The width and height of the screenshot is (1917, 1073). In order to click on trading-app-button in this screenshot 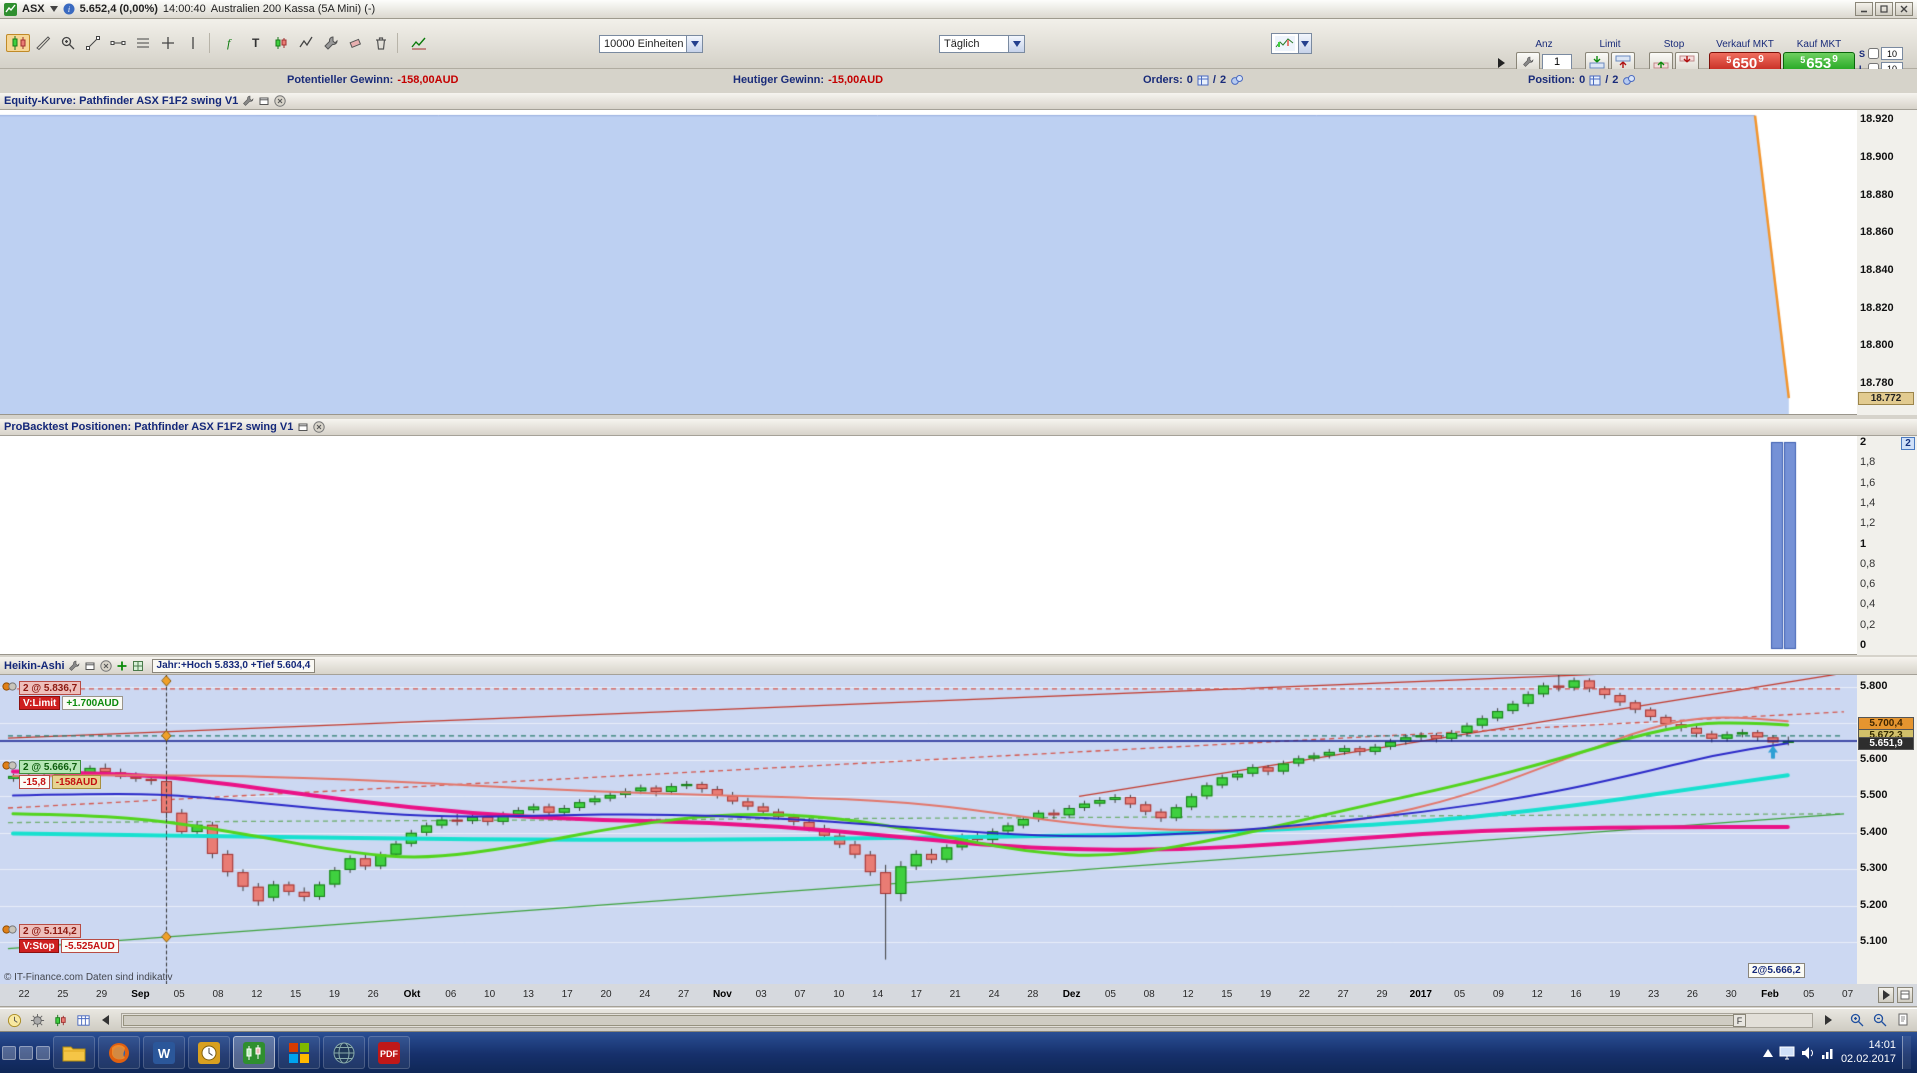, I will do `click(254, 1052)`.